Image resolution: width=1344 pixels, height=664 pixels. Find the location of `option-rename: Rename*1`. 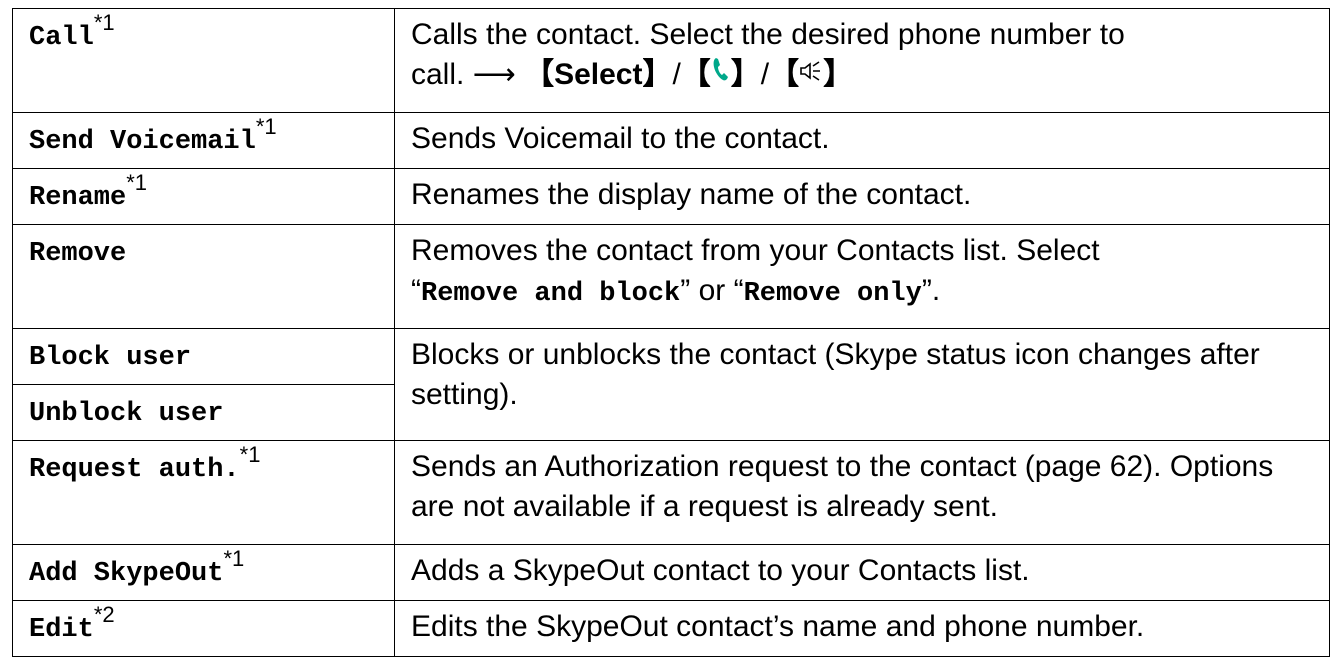

option-rename: Rename*1 is located at coordinates (203, 196).